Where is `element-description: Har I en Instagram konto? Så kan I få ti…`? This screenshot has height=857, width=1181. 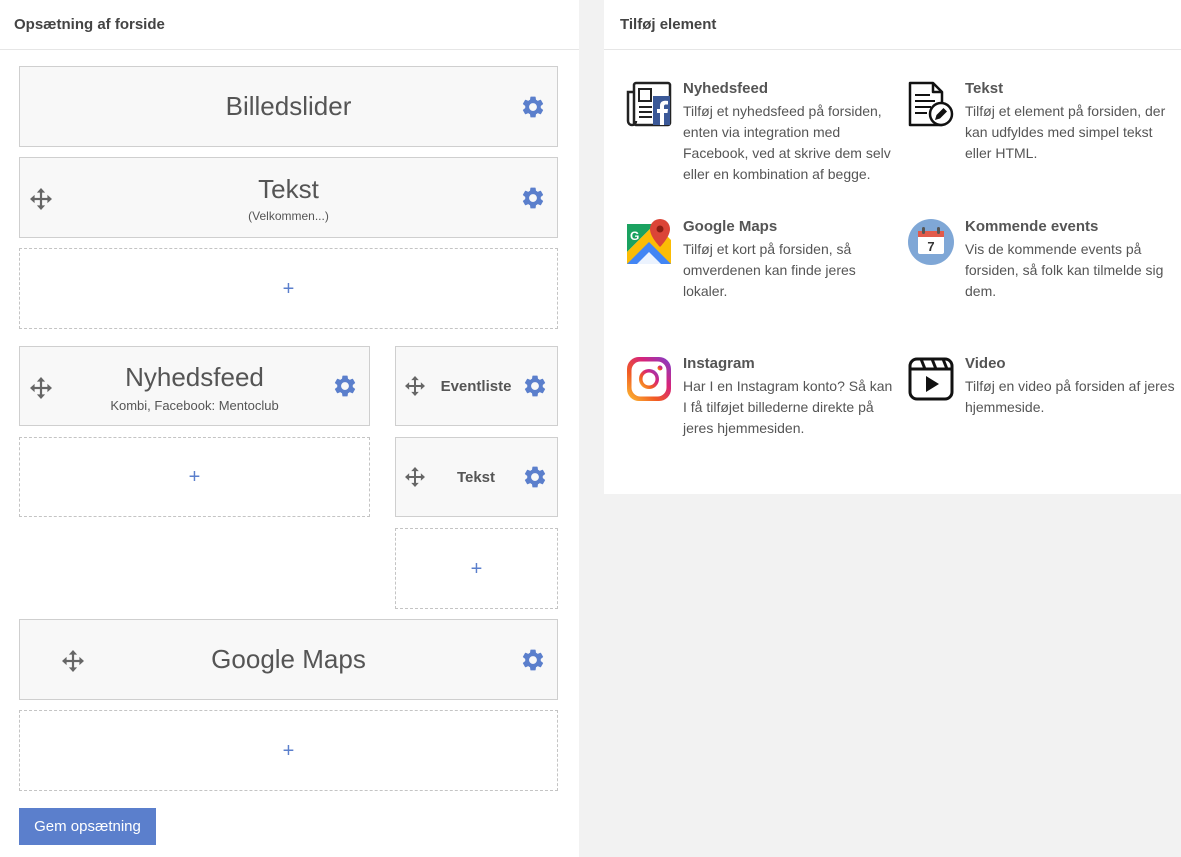 element-description: Har I en Instagram konto? Så kan I få ti… is located at coordinates (788, 407).